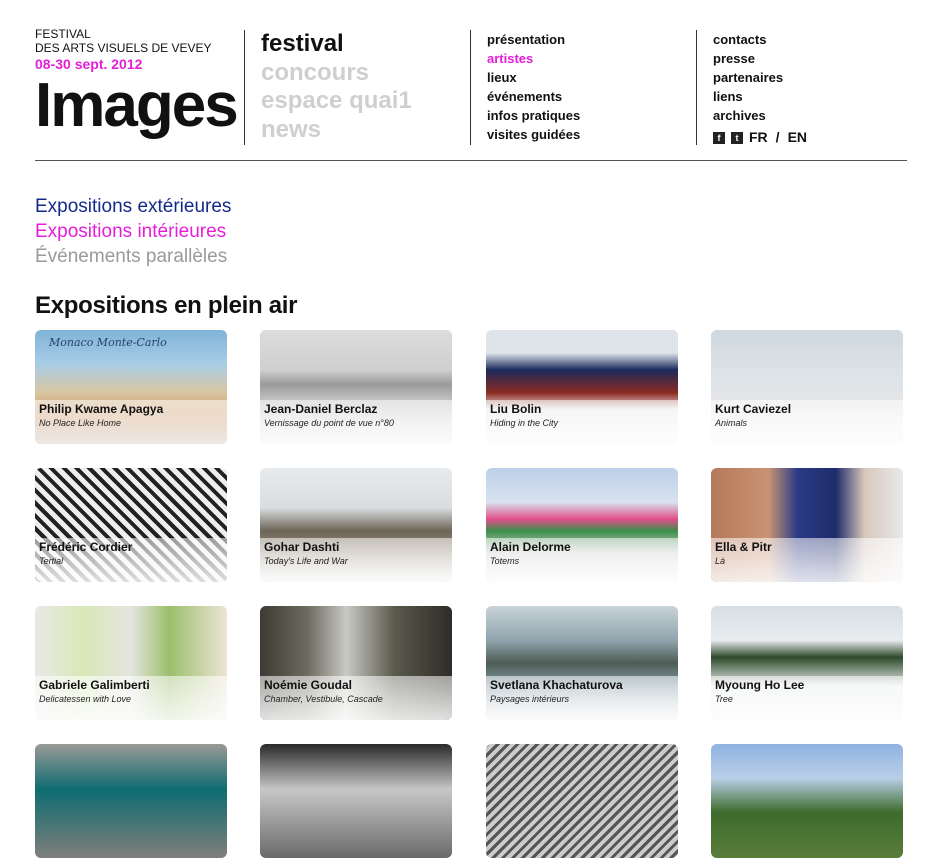  Describe the element at coordinates (166, 305) in the screenshot. I see `section-title: Expositions en plein air` at that location.